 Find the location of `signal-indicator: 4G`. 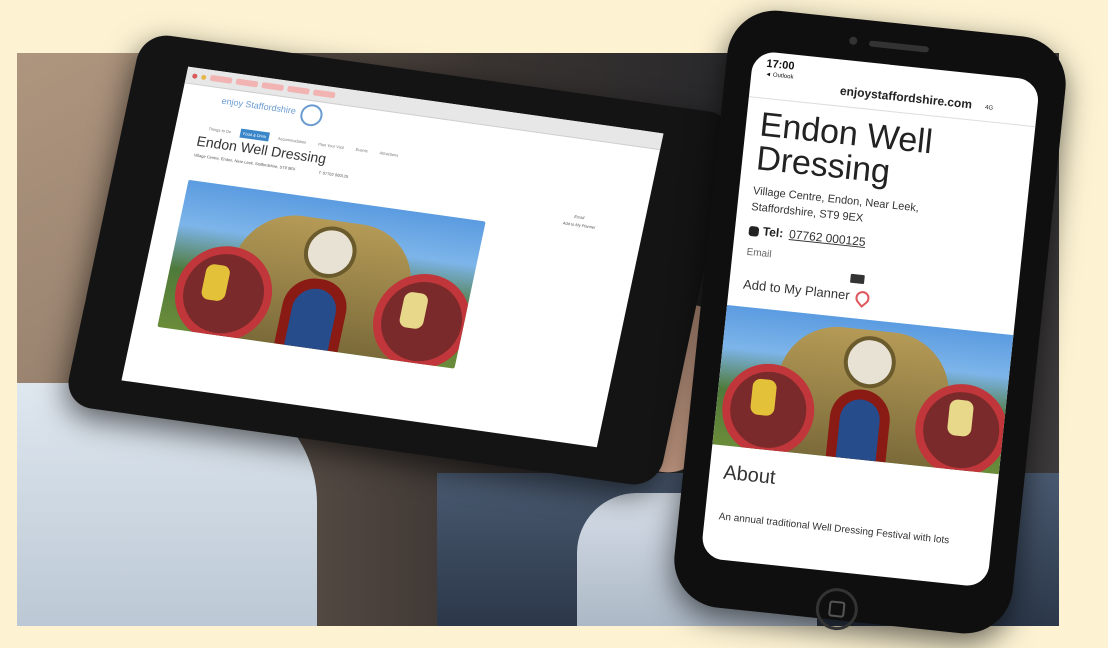

signal-indicator: 4G is located at coordinates (989, 108).